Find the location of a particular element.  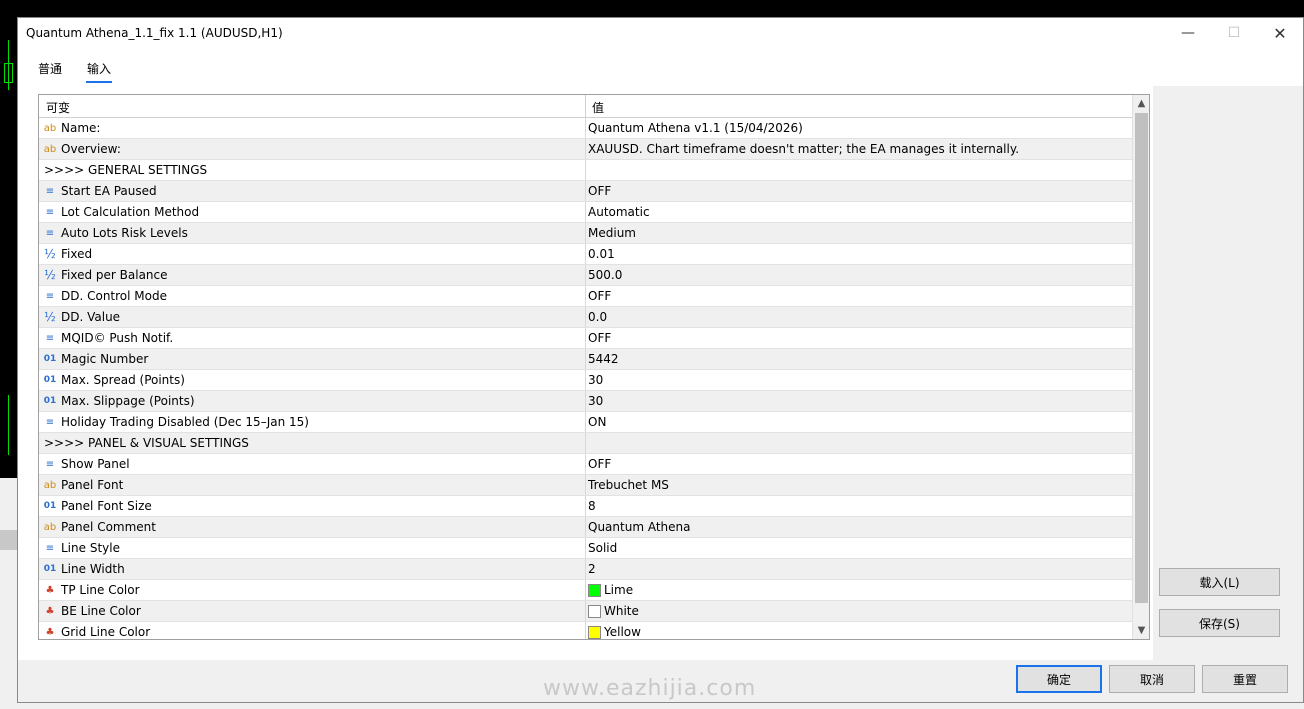

variable-value: Lime is located at coordinates (610, 590).